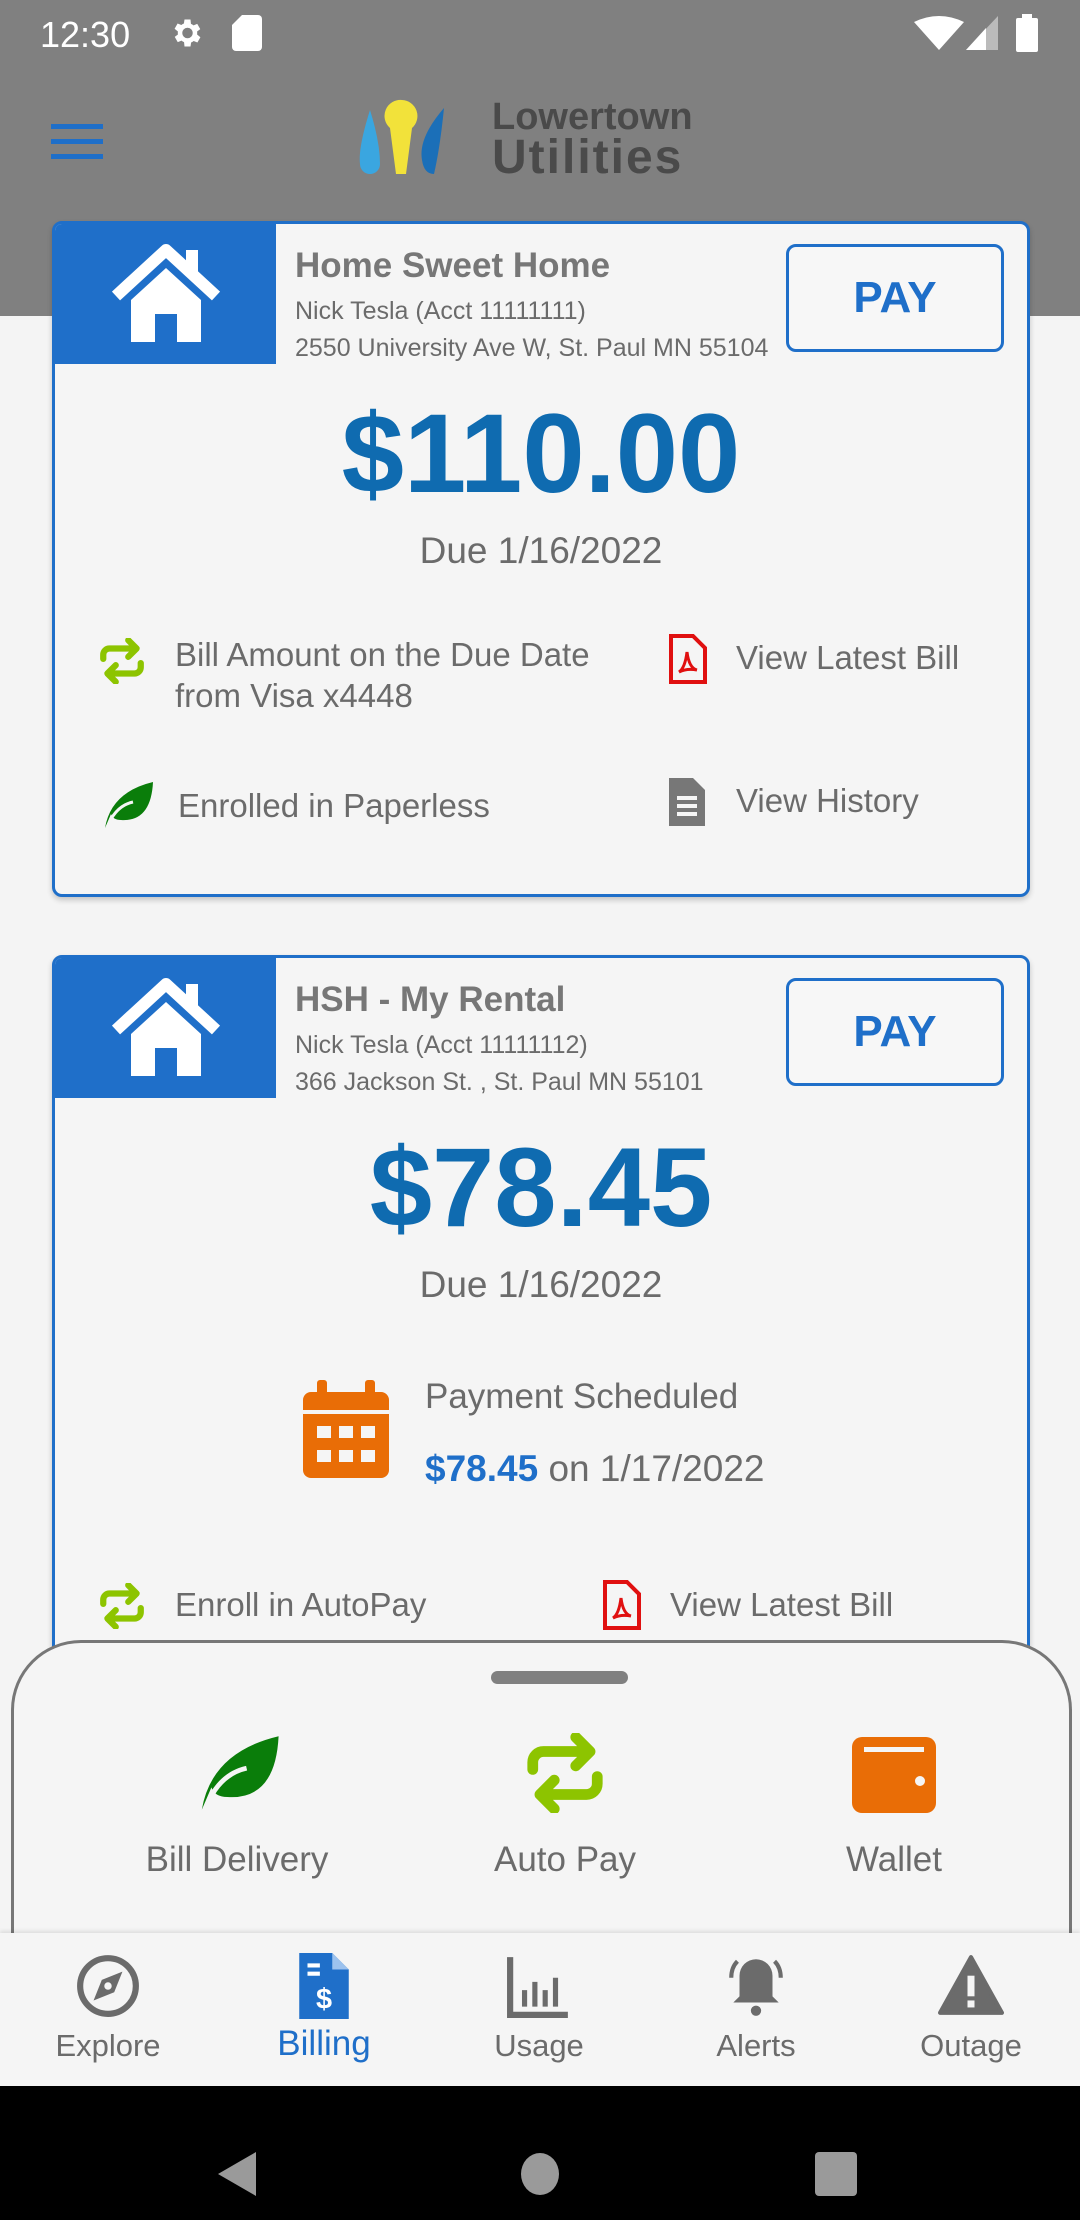 This screenshot has height=2220, width=1080. Describe the element at coordinates (300, 1604) in the screenshot. I see `enroll-autopay-link: Enroll in AutoPay` at that location.